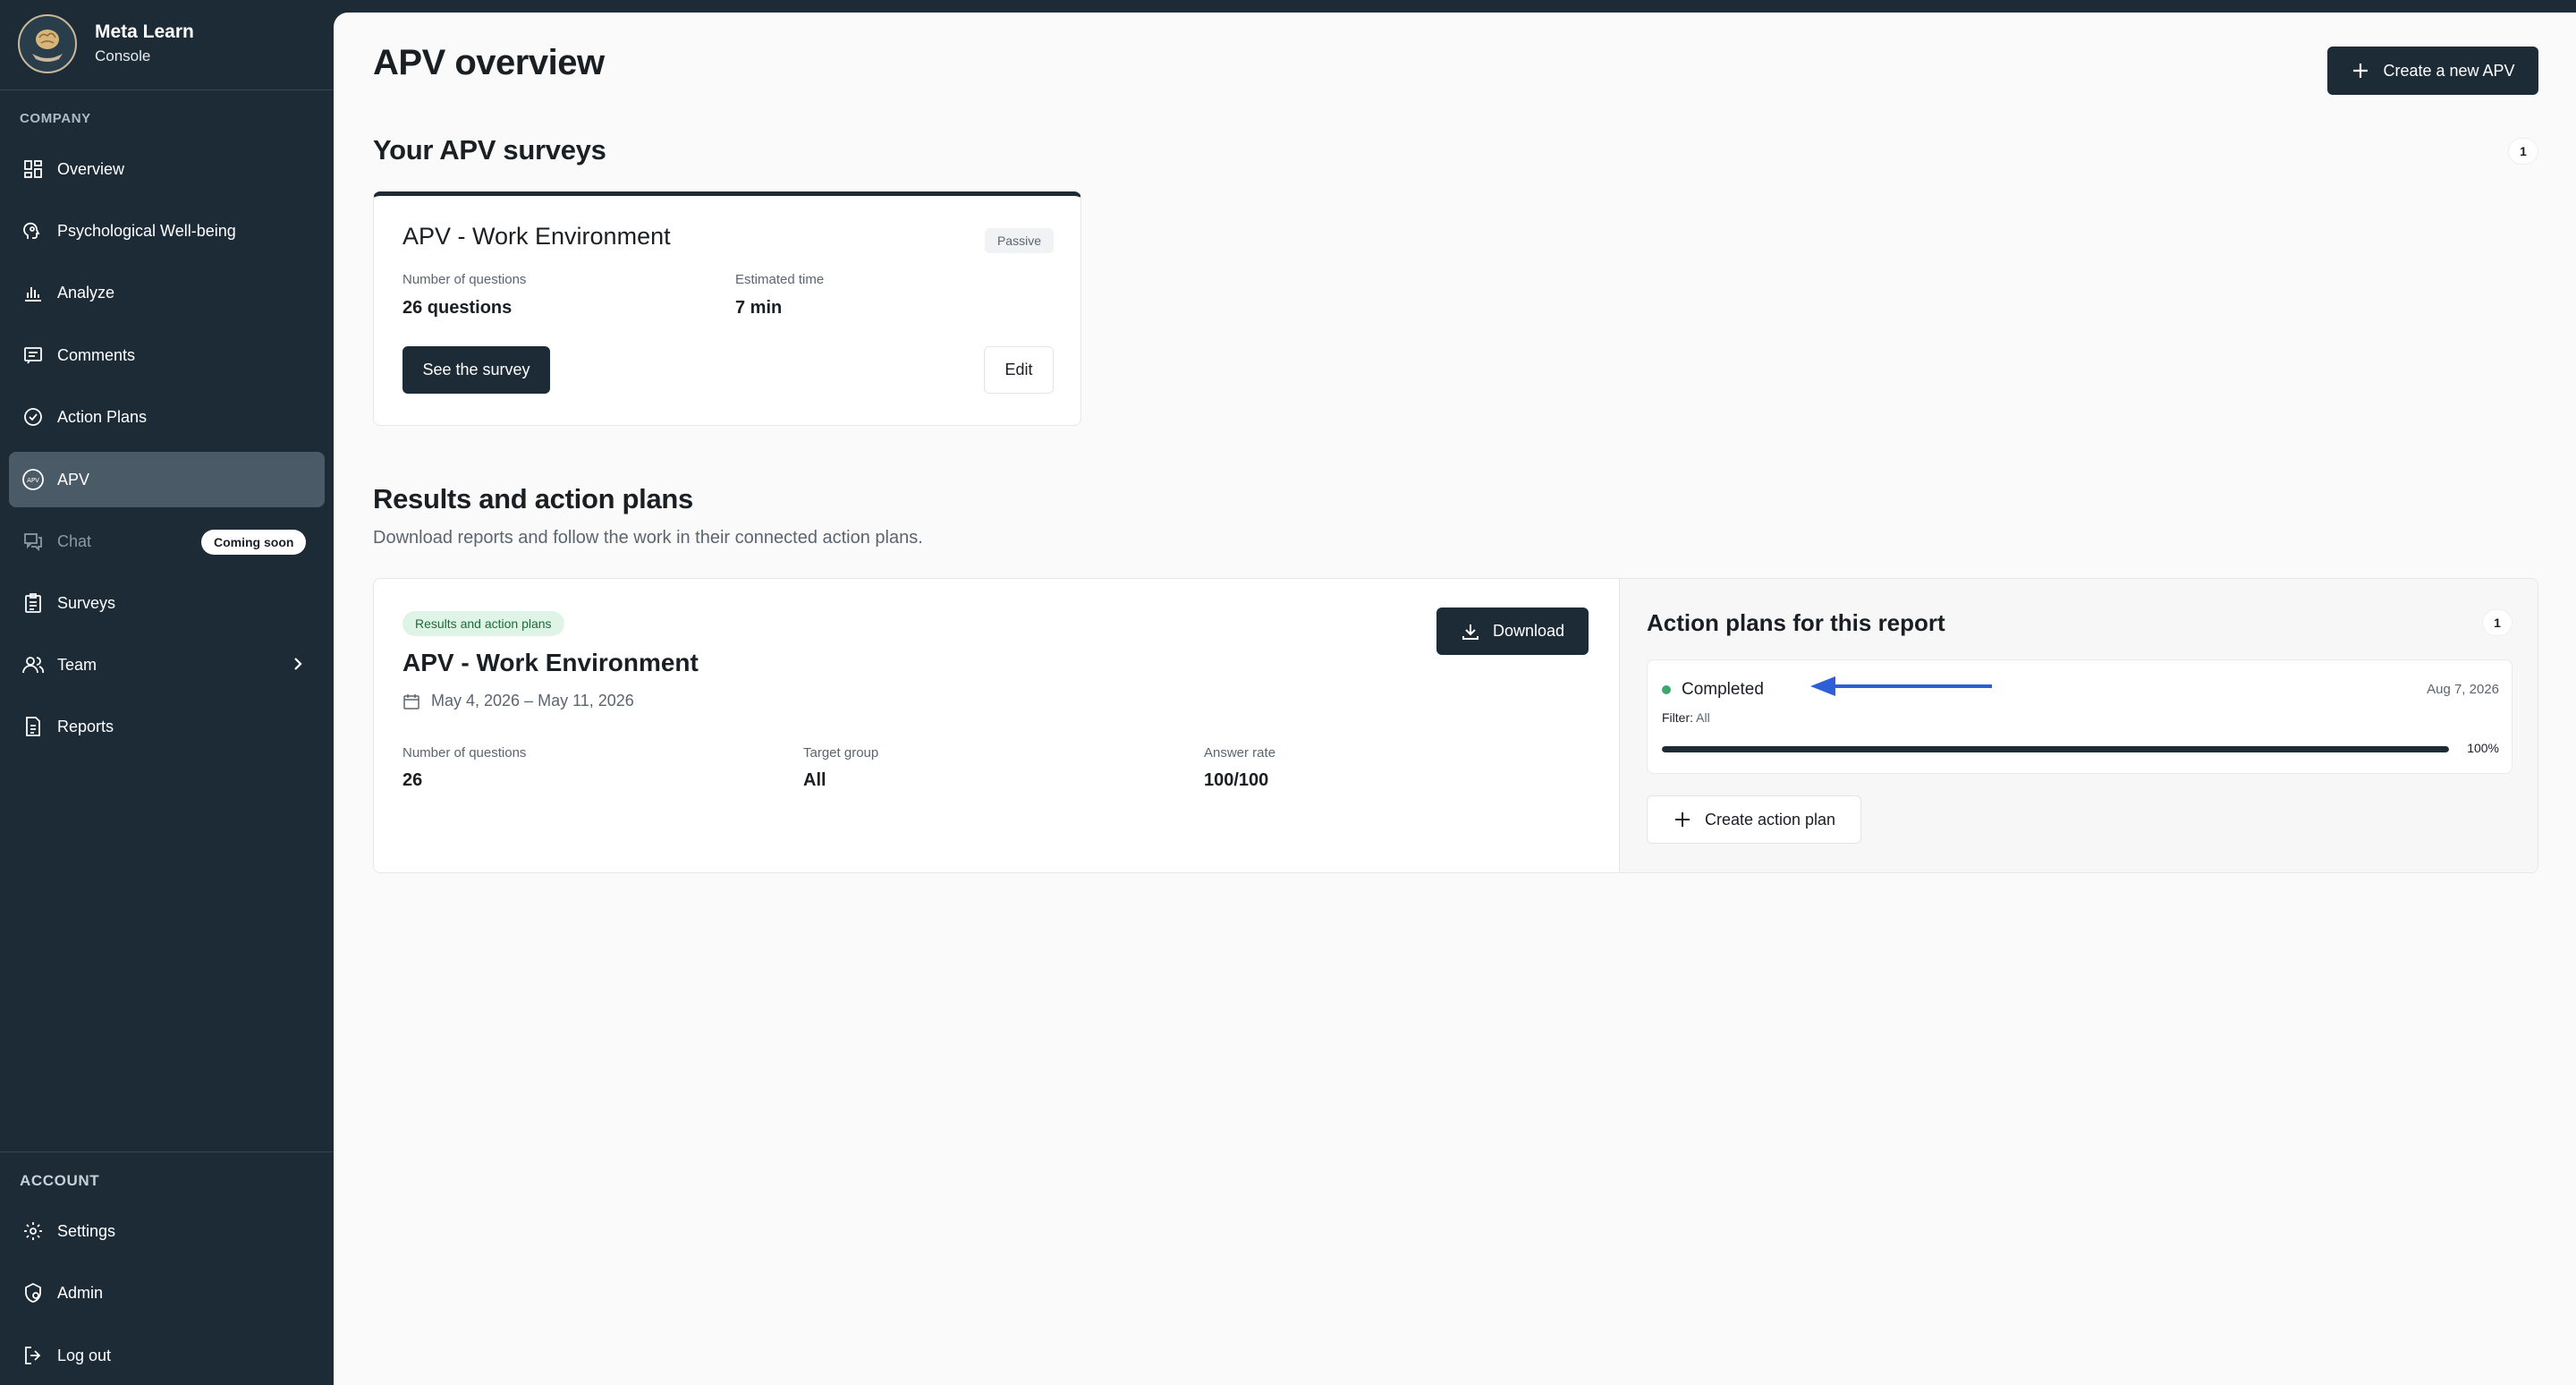 The width and height of the screenshot is (2576, 1385). I want to click on status-badge: Passive, so click(1019, 240).